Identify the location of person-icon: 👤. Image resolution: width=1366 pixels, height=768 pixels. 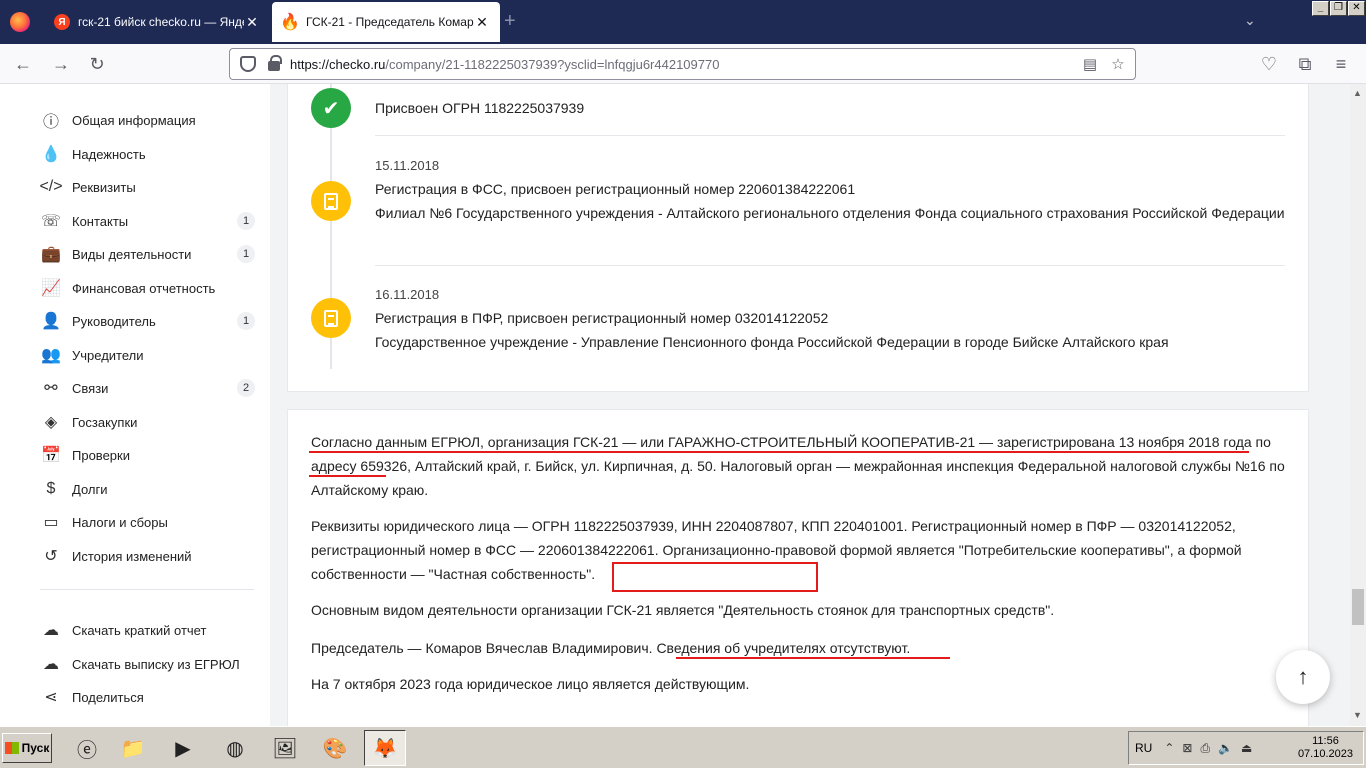
(51, 321).